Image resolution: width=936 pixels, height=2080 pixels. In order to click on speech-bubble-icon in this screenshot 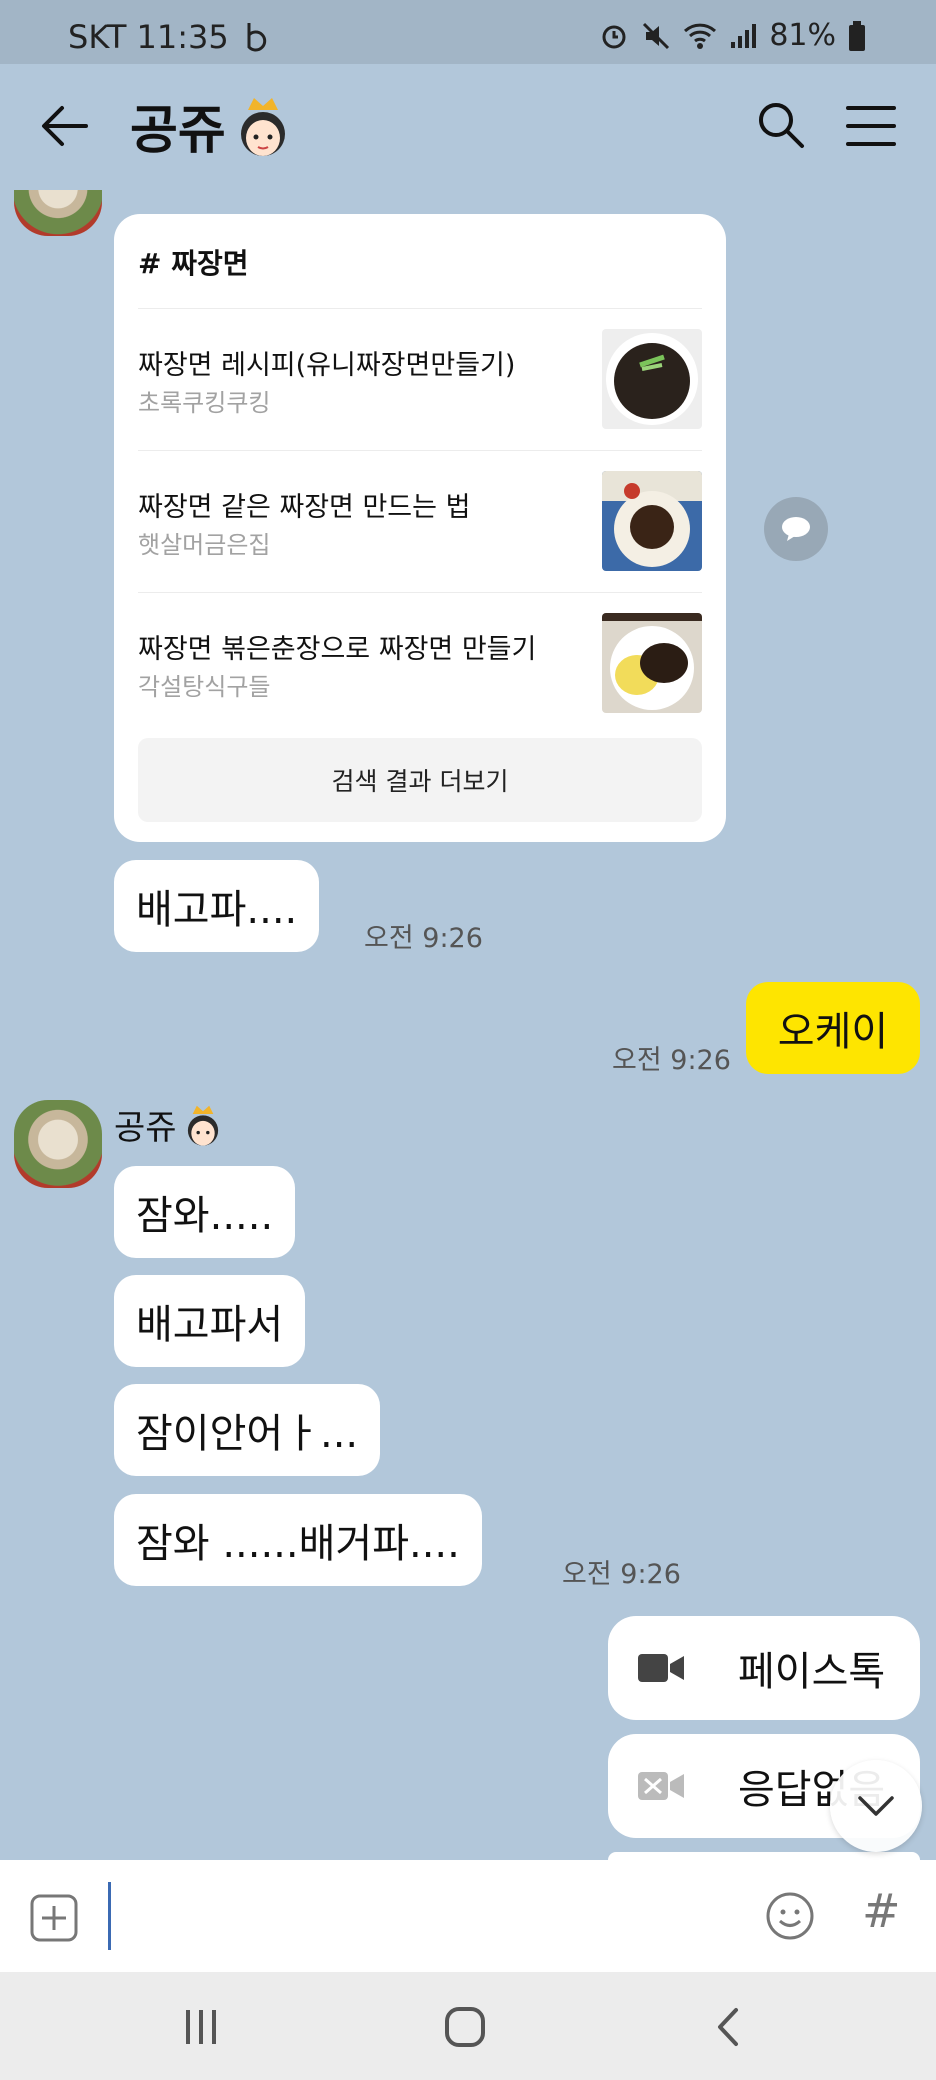, I will do `click(796, 529)`.